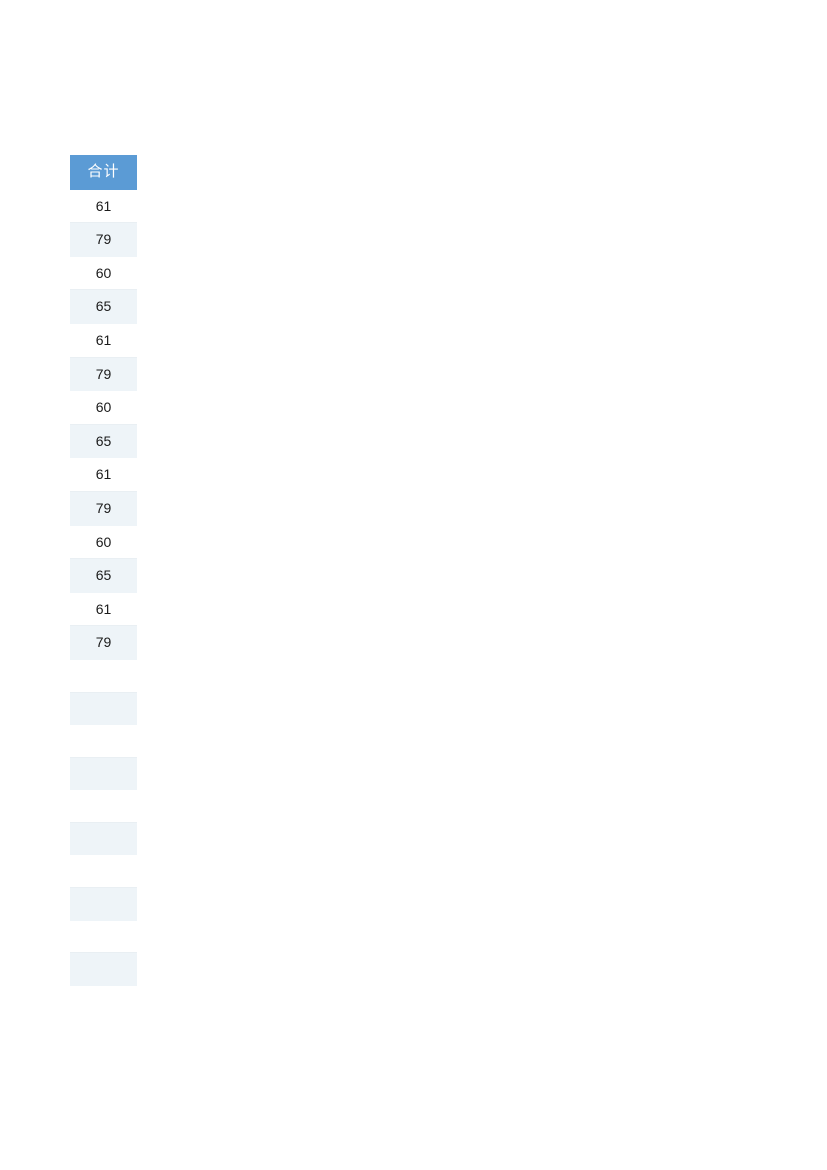 The width and height of the screenshot is (827, 1170). I want to click on table-body: 61 79 60 65 61 79 60 65 61 79 60 65 61 79, so click(103, 587).